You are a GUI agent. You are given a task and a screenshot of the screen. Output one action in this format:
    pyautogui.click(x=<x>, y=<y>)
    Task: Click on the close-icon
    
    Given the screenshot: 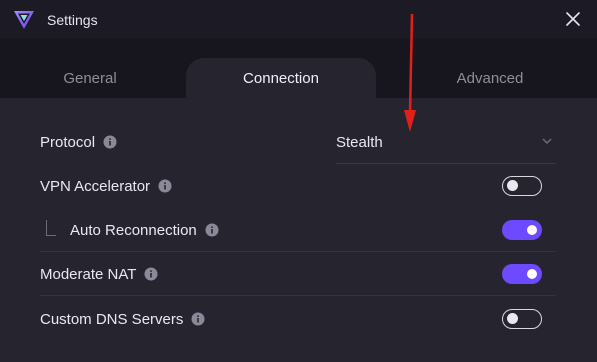 What is the action you would take?
    pyautogui.click(x=573, y=19)
    